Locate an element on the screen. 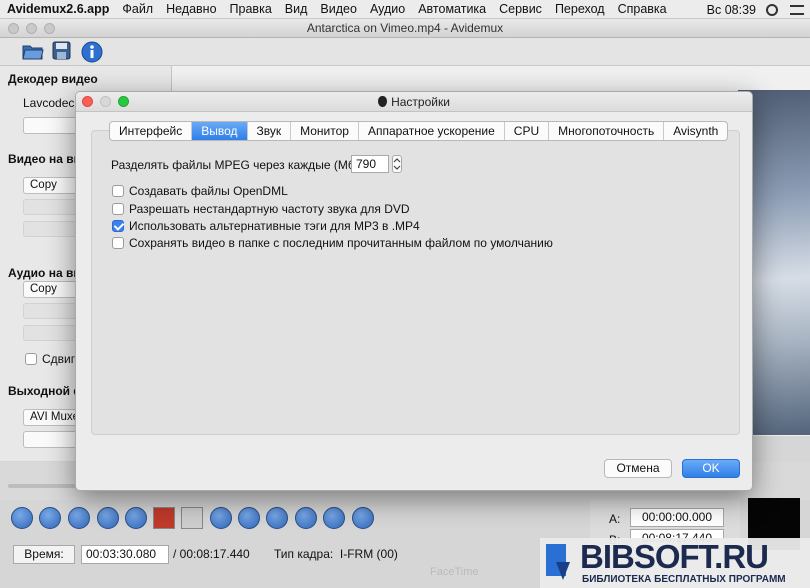 The width and height of the screenshot is (810, 588). window-titlebar: Antarctica on Vimeo.mp4 - Avidemux is located at coordinates (405, 28).